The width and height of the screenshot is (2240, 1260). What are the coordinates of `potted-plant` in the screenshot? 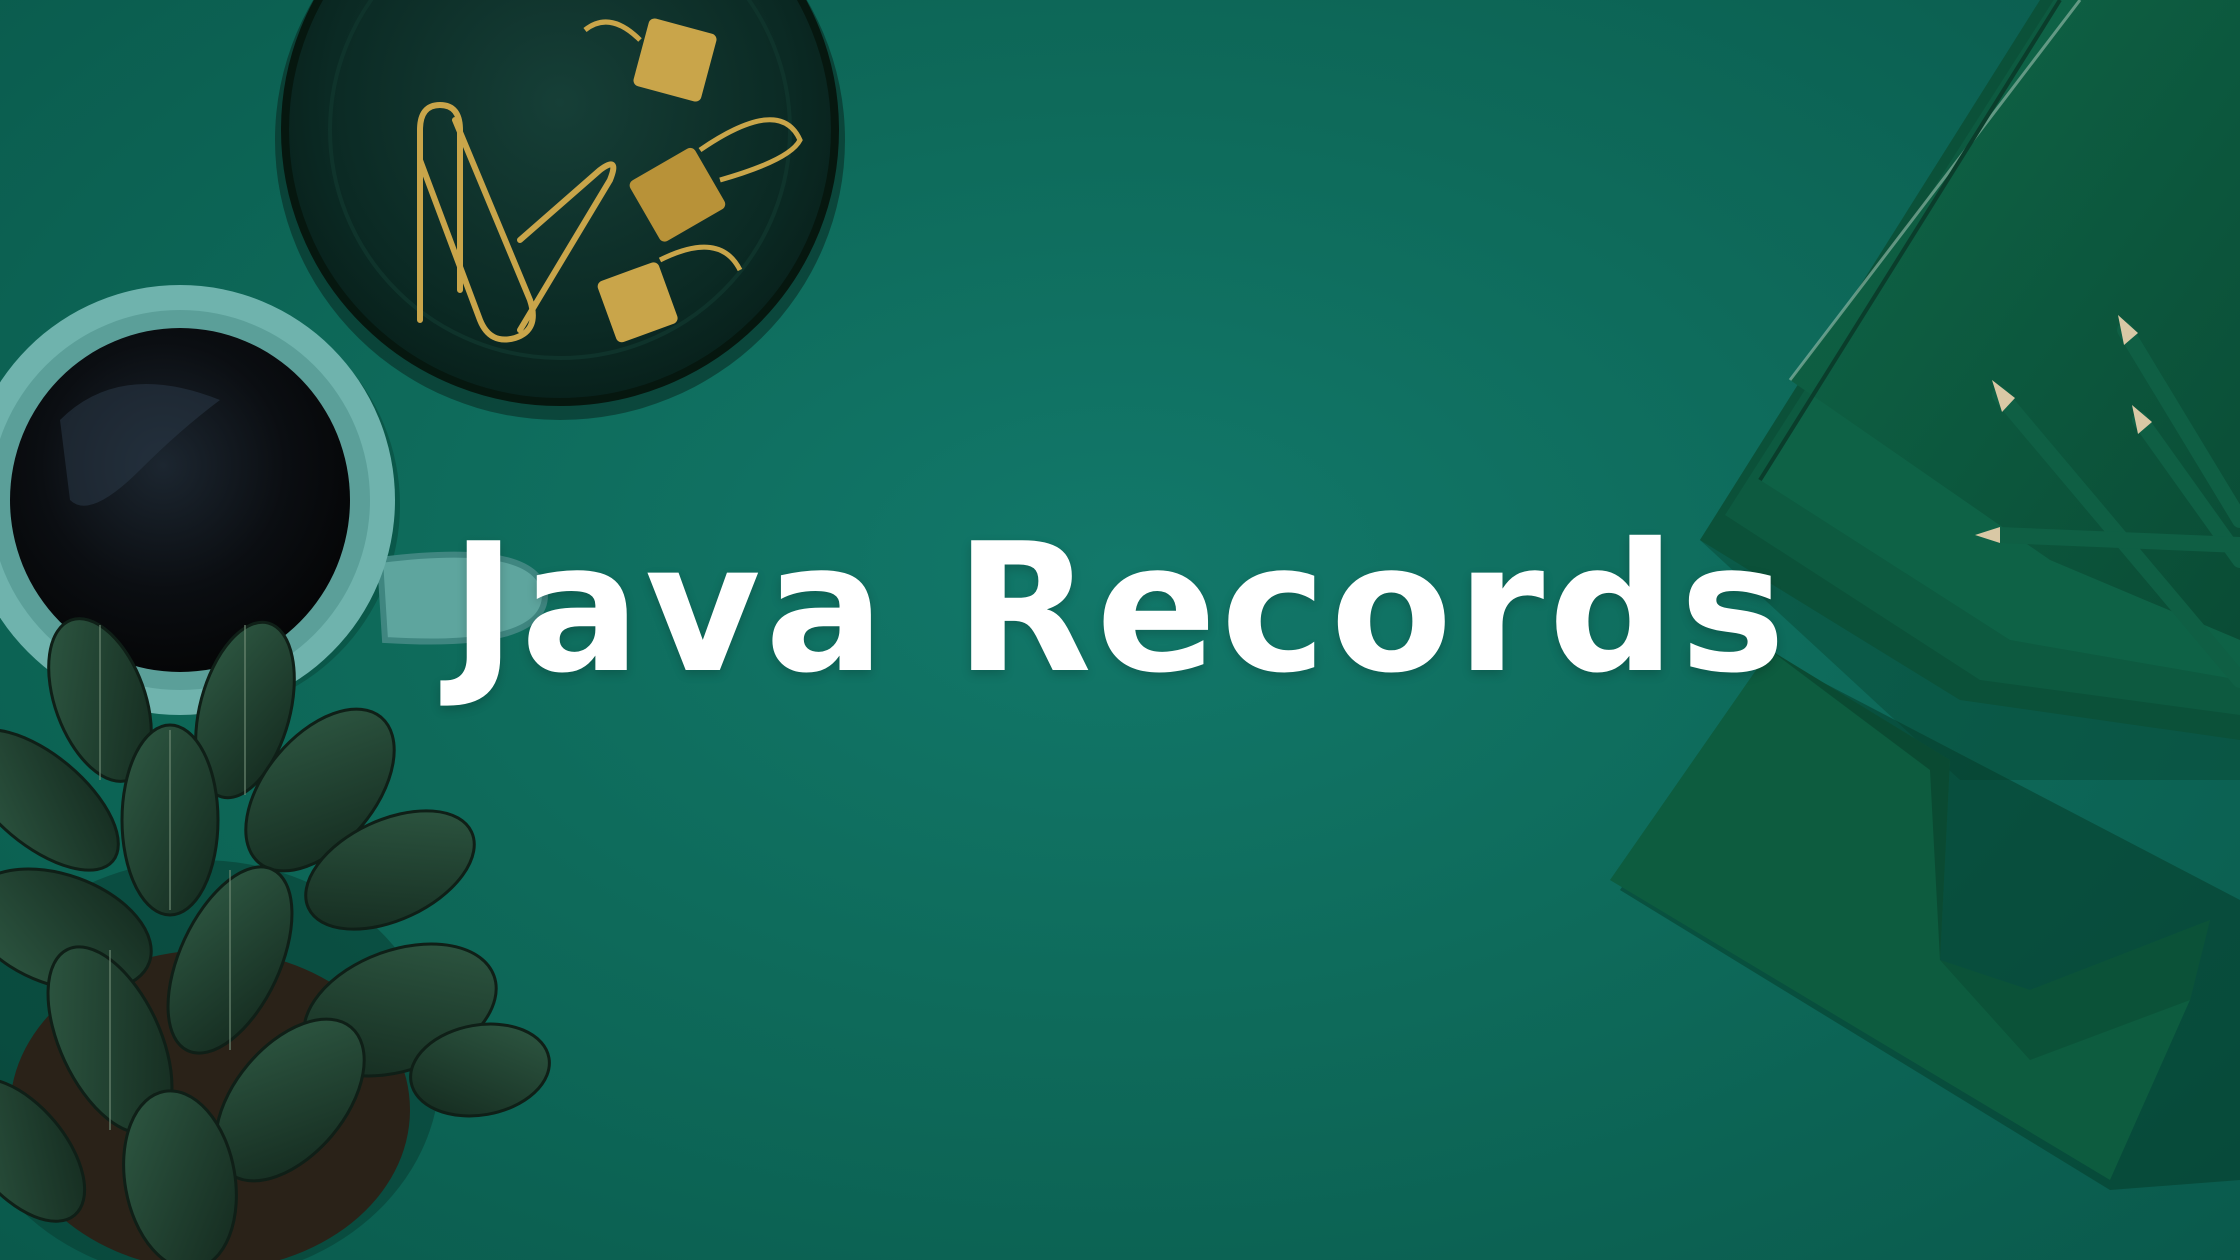 It's located at (275, 938).